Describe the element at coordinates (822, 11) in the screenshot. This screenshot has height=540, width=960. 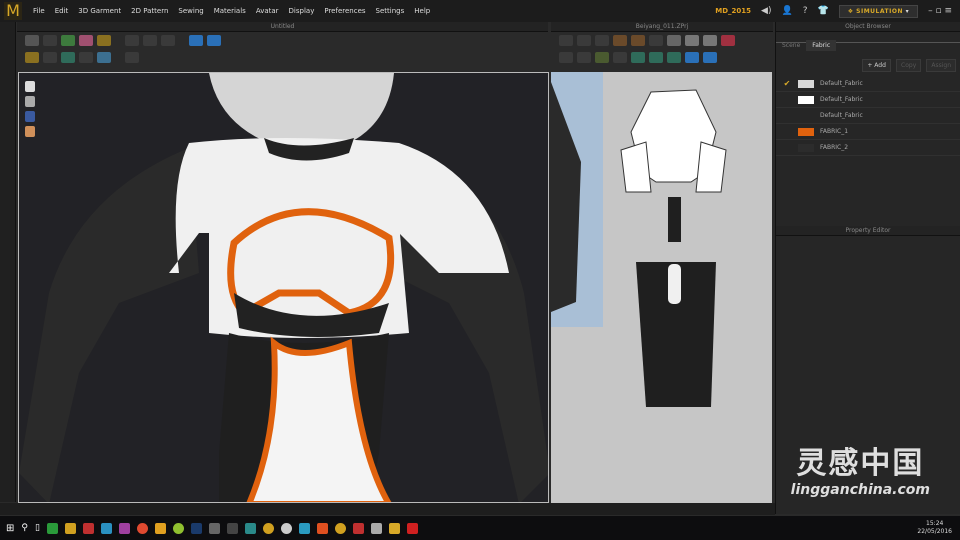
I see `tshirt-icon: 👕` at that location.